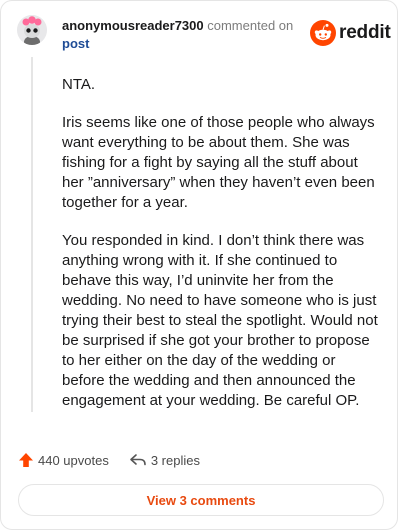 The width and height of the screenshot is (400, 532). What do you see at coordinates (365, 32) in the screenshot?
I see `reddit-wordmark: reddit` at bounding box center [365, 32].